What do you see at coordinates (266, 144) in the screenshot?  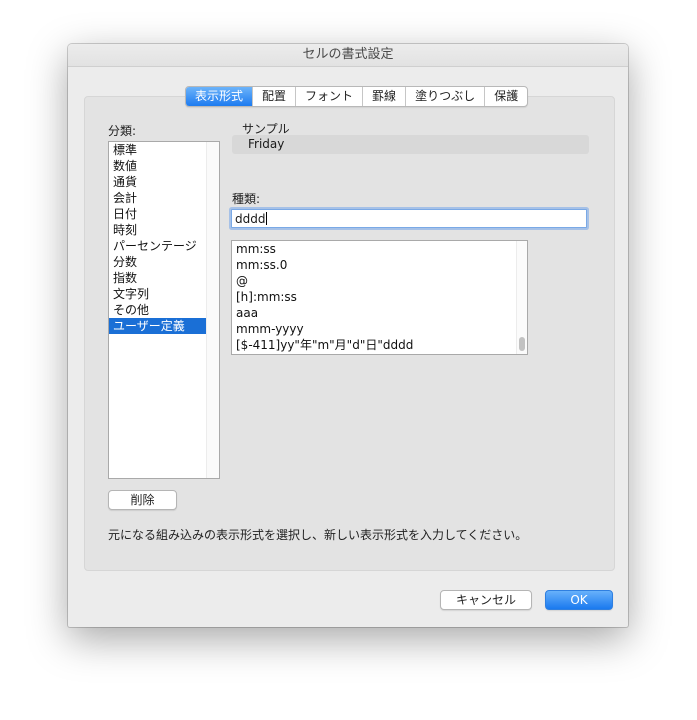 I see `sample-value: Friday` at bounding box center [266, 144].